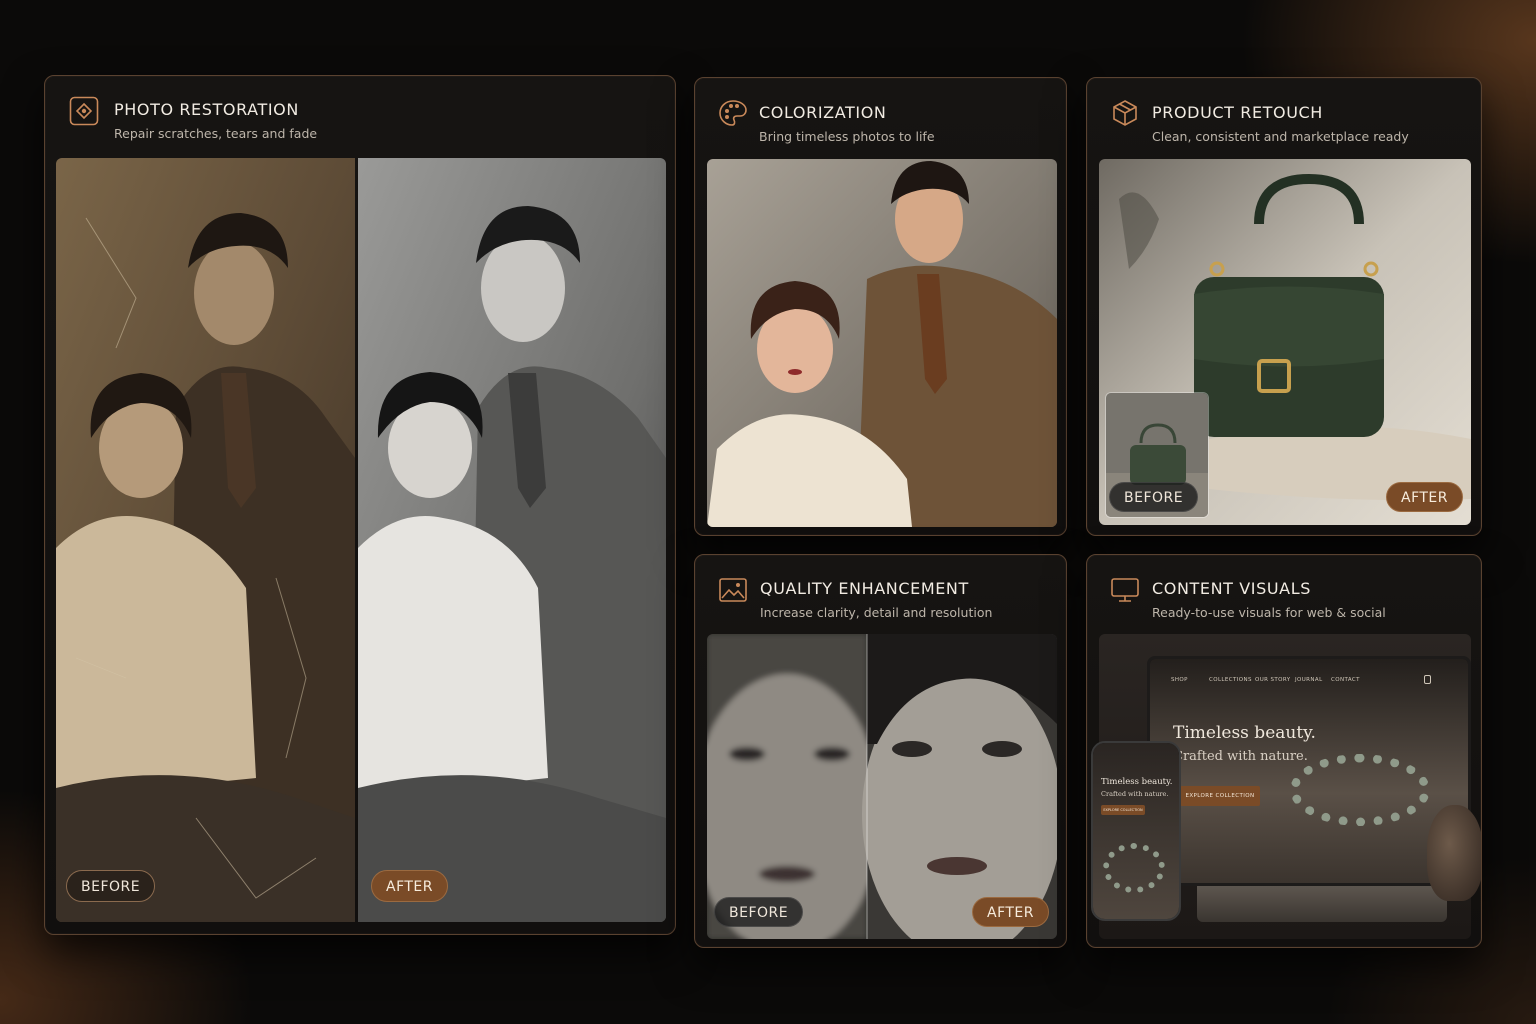 The image size is (1536, 1024). What do you see at coordinates (882, 786) in the screenshot?
I see `enhancement-photo` at bounding box center [882, 786].